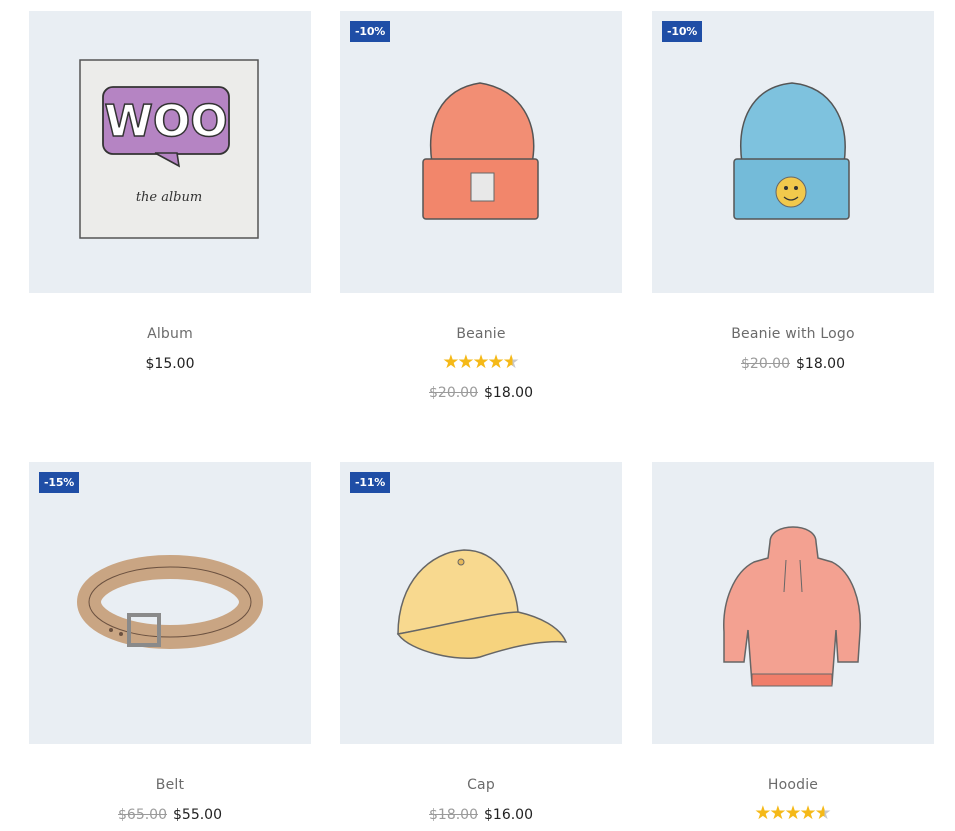 This screenshot has height=831, width=955. Describe the element at coordinates (453, 815) in the screenshot. I see `regular-price: $18.00` at that location.